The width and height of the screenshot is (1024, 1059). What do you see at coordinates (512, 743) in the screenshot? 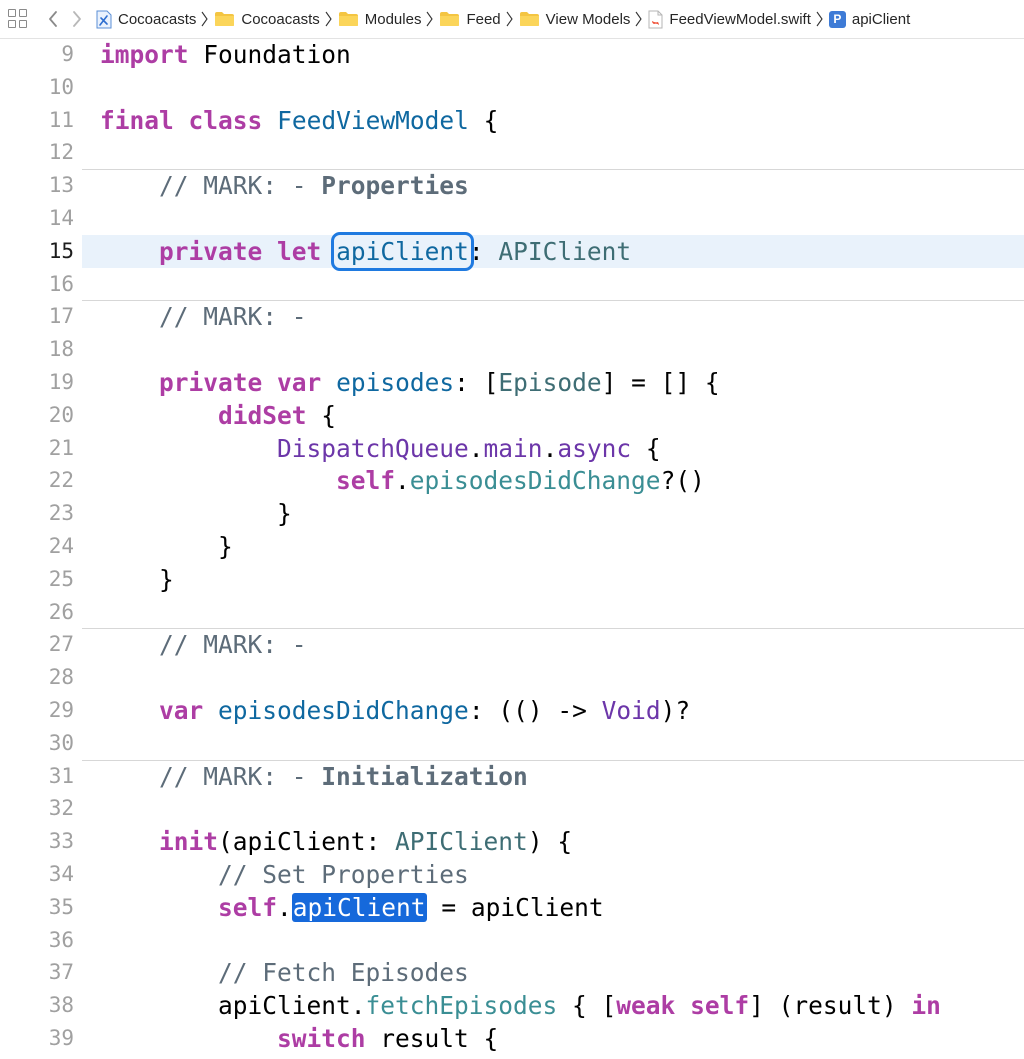
I see `code-line: 30` at bounding box center [512, 743].